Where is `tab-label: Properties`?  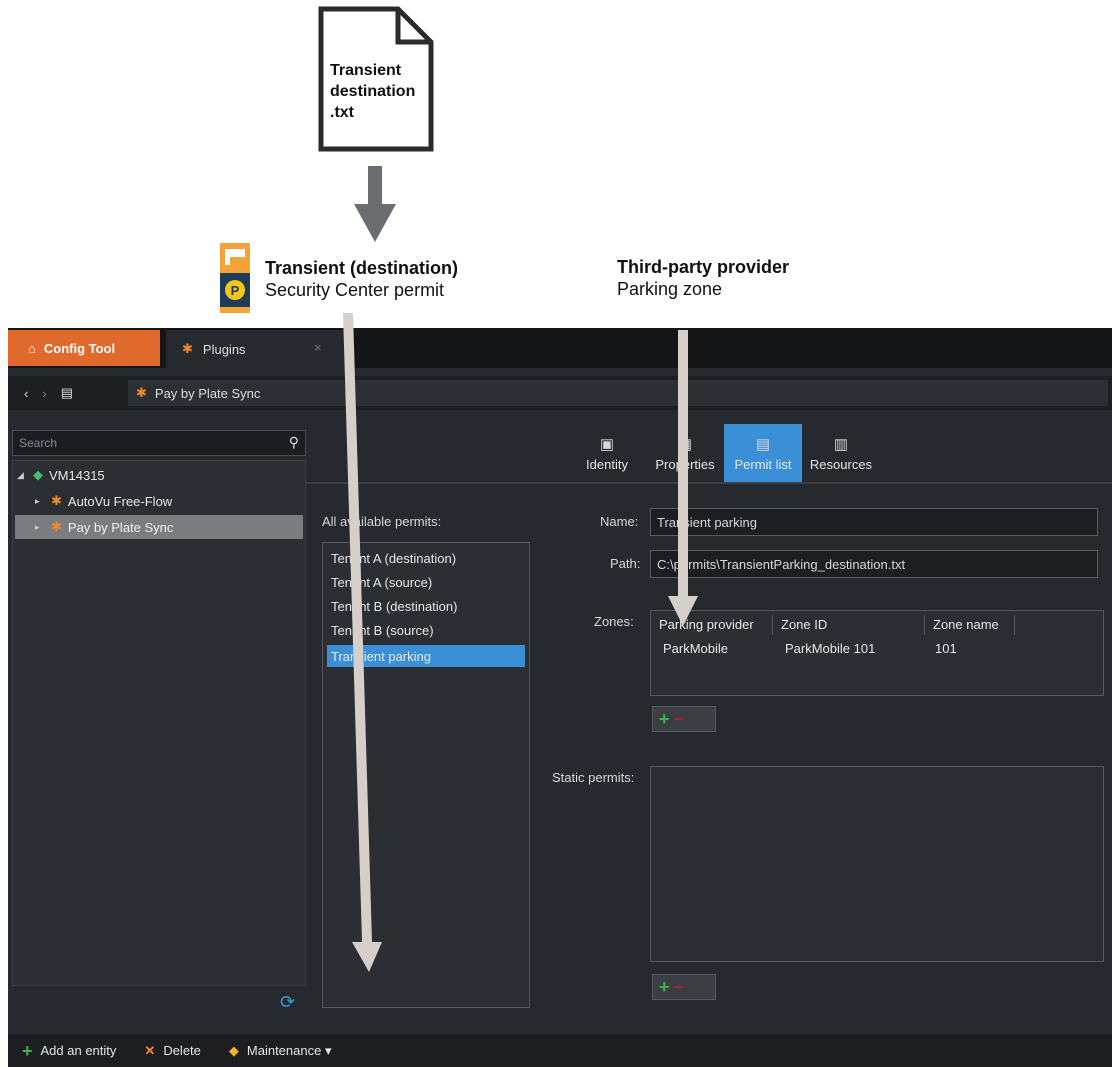 tab-label: Properties is located at coordinates (685, 464).